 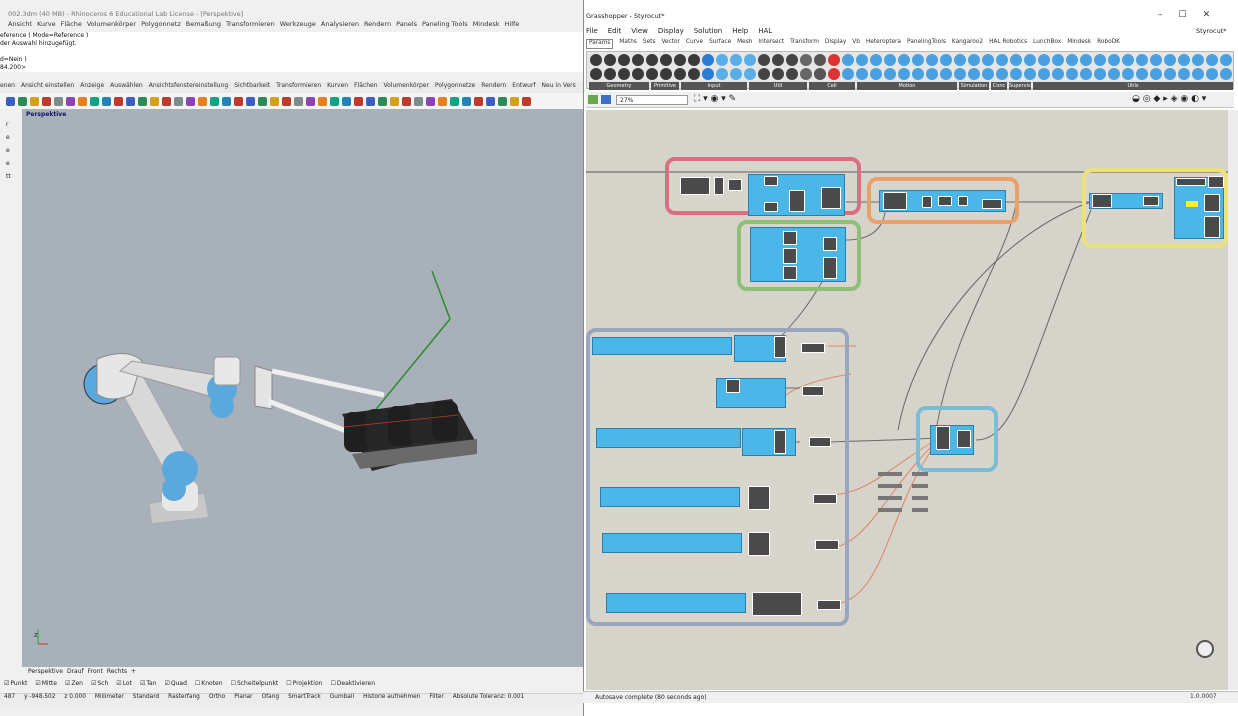 What do you see at coordinates (1047, 44) in the screenshot?
I see `gh-tab: LunchBox` at bounding box center [1047, 44].